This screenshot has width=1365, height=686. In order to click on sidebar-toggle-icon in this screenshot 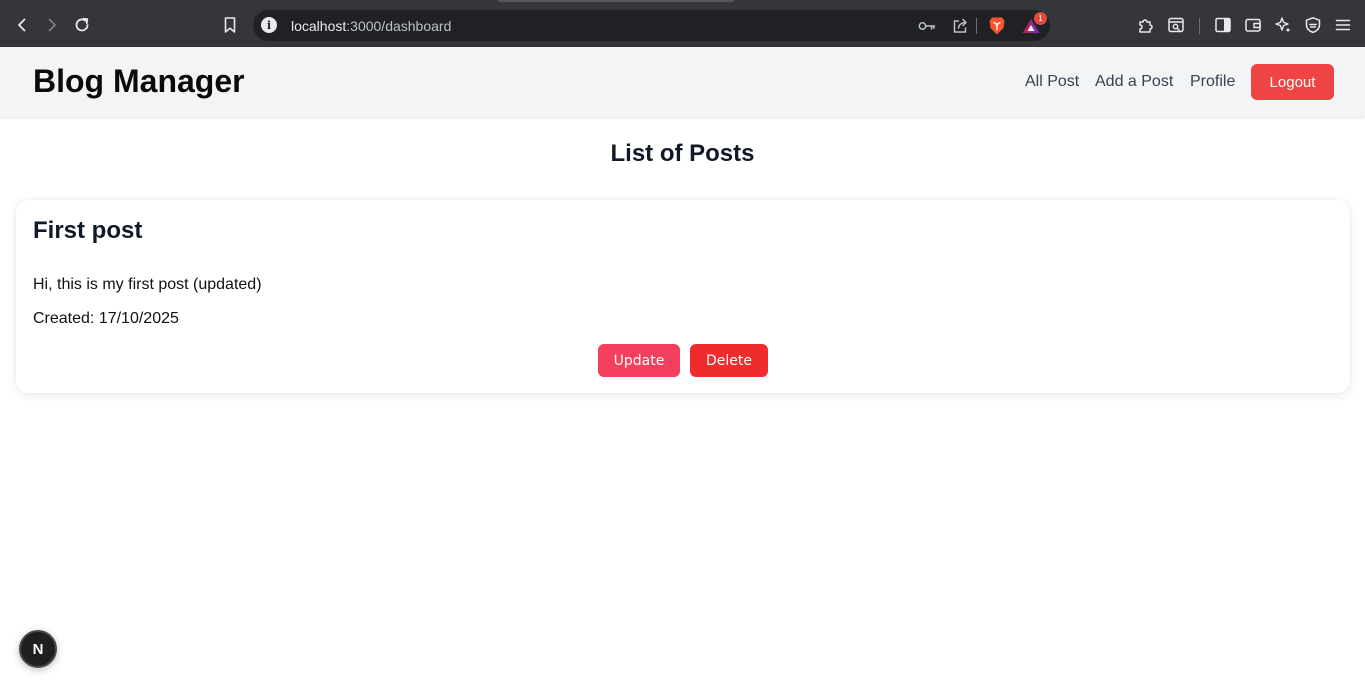, I will do `click(1223, 25)`.